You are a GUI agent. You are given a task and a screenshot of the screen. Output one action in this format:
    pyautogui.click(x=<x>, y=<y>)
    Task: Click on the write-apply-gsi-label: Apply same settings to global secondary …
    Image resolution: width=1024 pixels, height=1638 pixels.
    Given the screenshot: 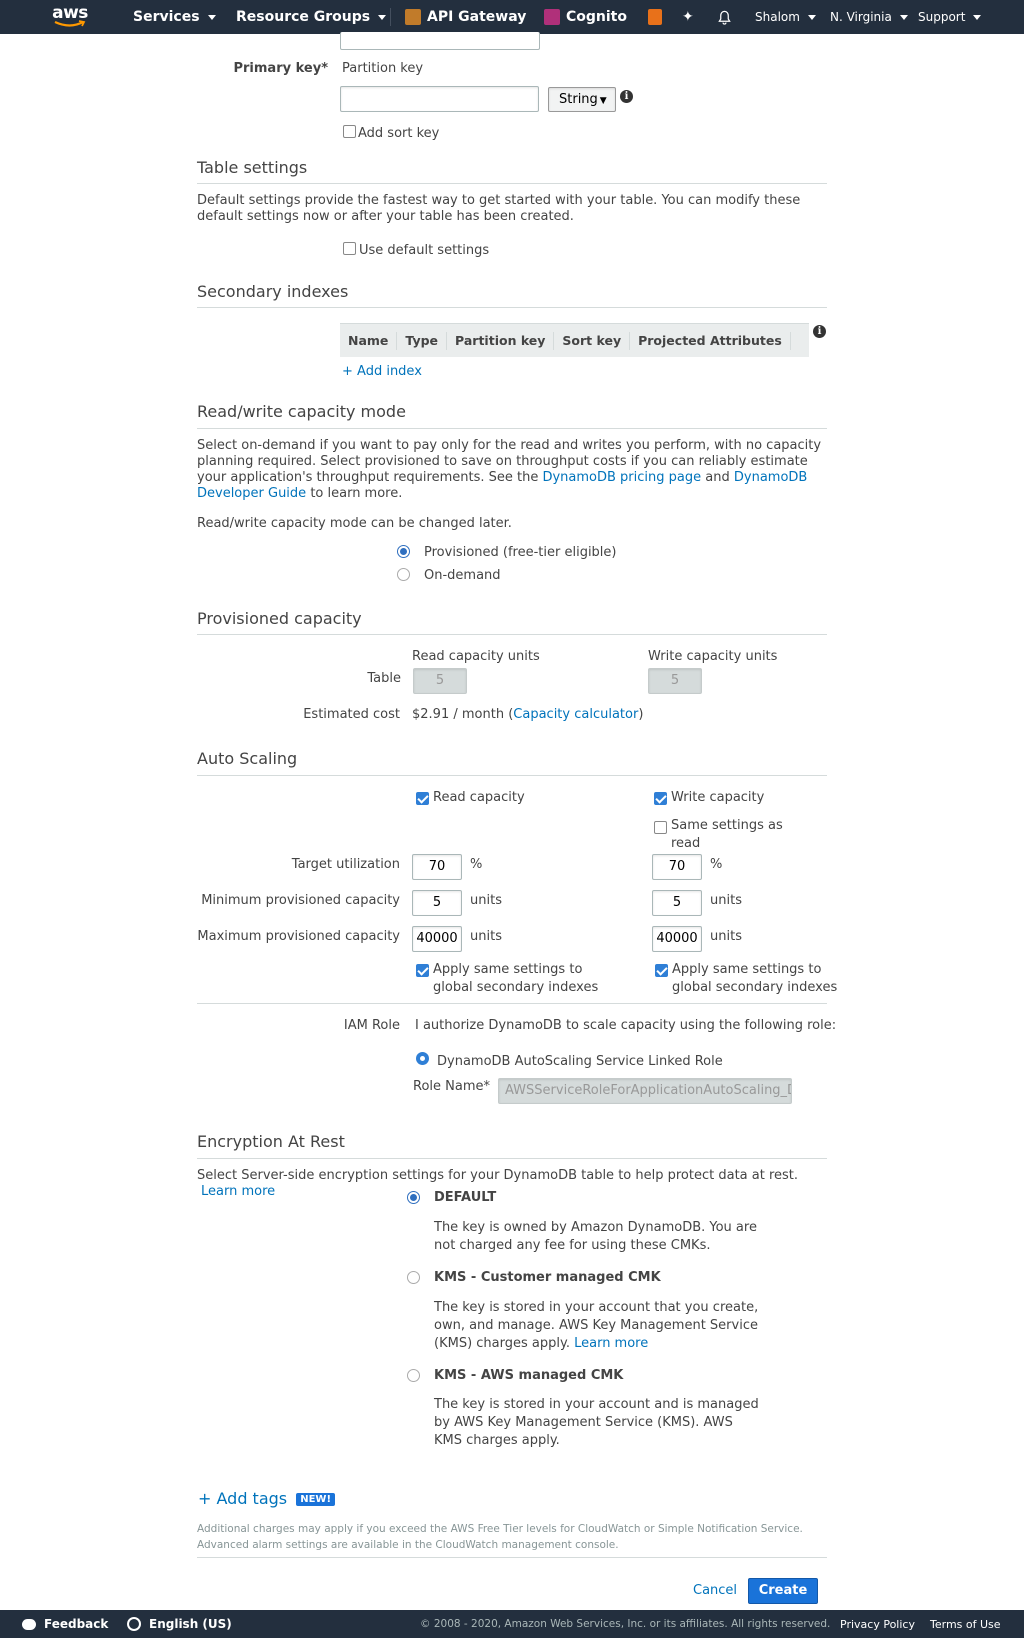 What is the action you would take?
    pyautogui.click(x=754, y=979)
    